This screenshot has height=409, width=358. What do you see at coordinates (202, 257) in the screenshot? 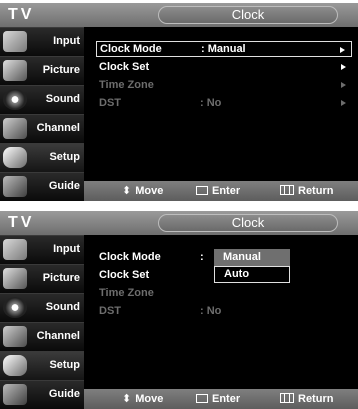
I see `menu-row-colon: :` at bounding box center [202, 257].